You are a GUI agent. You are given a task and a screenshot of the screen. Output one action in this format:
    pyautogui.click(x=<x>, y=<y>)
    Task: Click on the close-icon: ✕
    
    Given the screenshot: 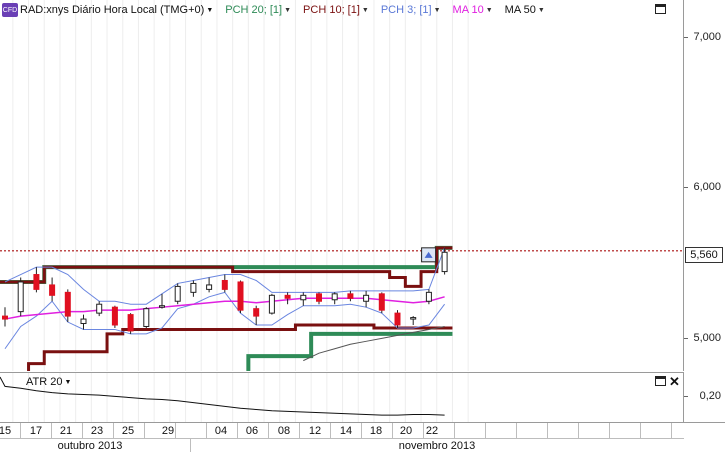 What is the action you would take?
    pyautogui.click(x=674, y=381)
    